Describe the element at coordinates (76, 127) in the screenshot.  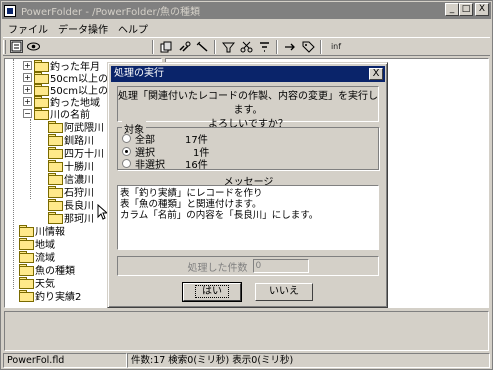
I see `tree-item: 阿武隈川` at that location.